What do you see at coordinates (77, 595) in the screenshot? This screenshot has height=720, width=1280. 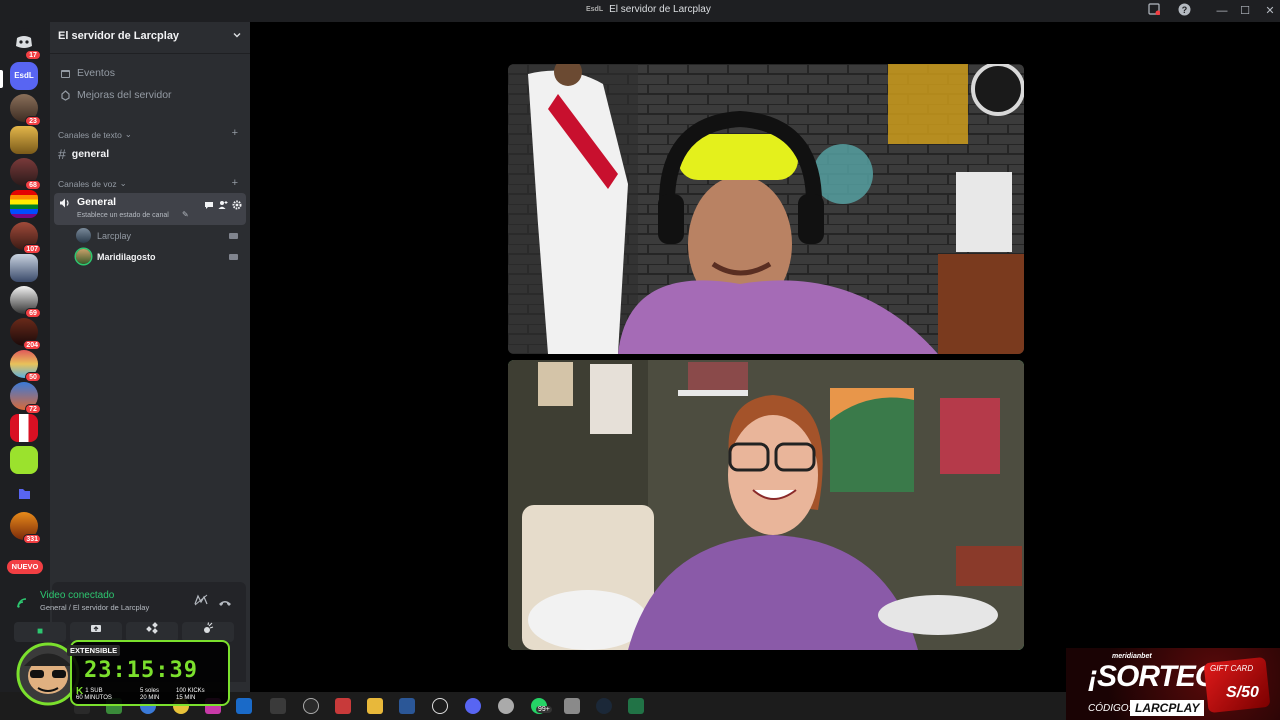 I see `connection-status: Video conectado` at bounding box center [77, 595].